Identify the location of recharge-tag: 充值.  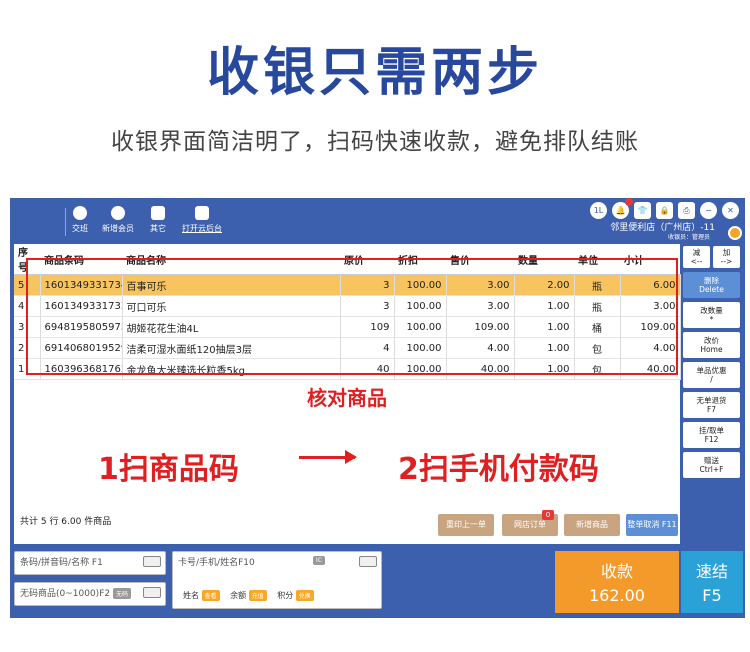
(257, 595).